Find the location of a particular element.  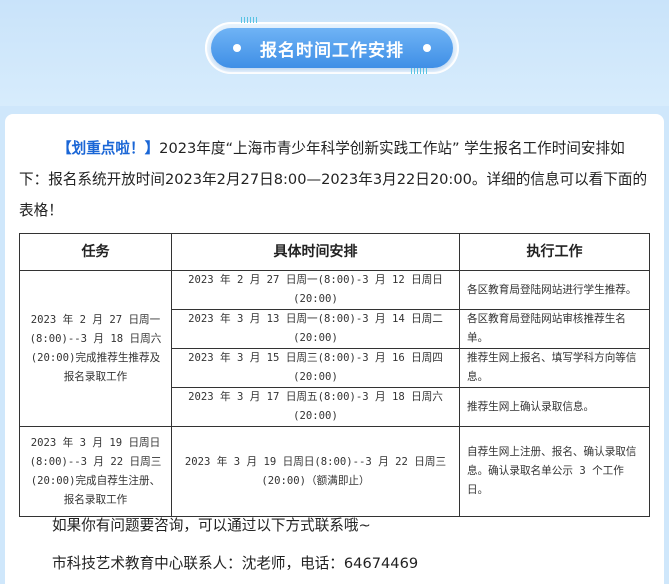

title-pill: 报名时间工作安排 is located at coordinates (332, 48).